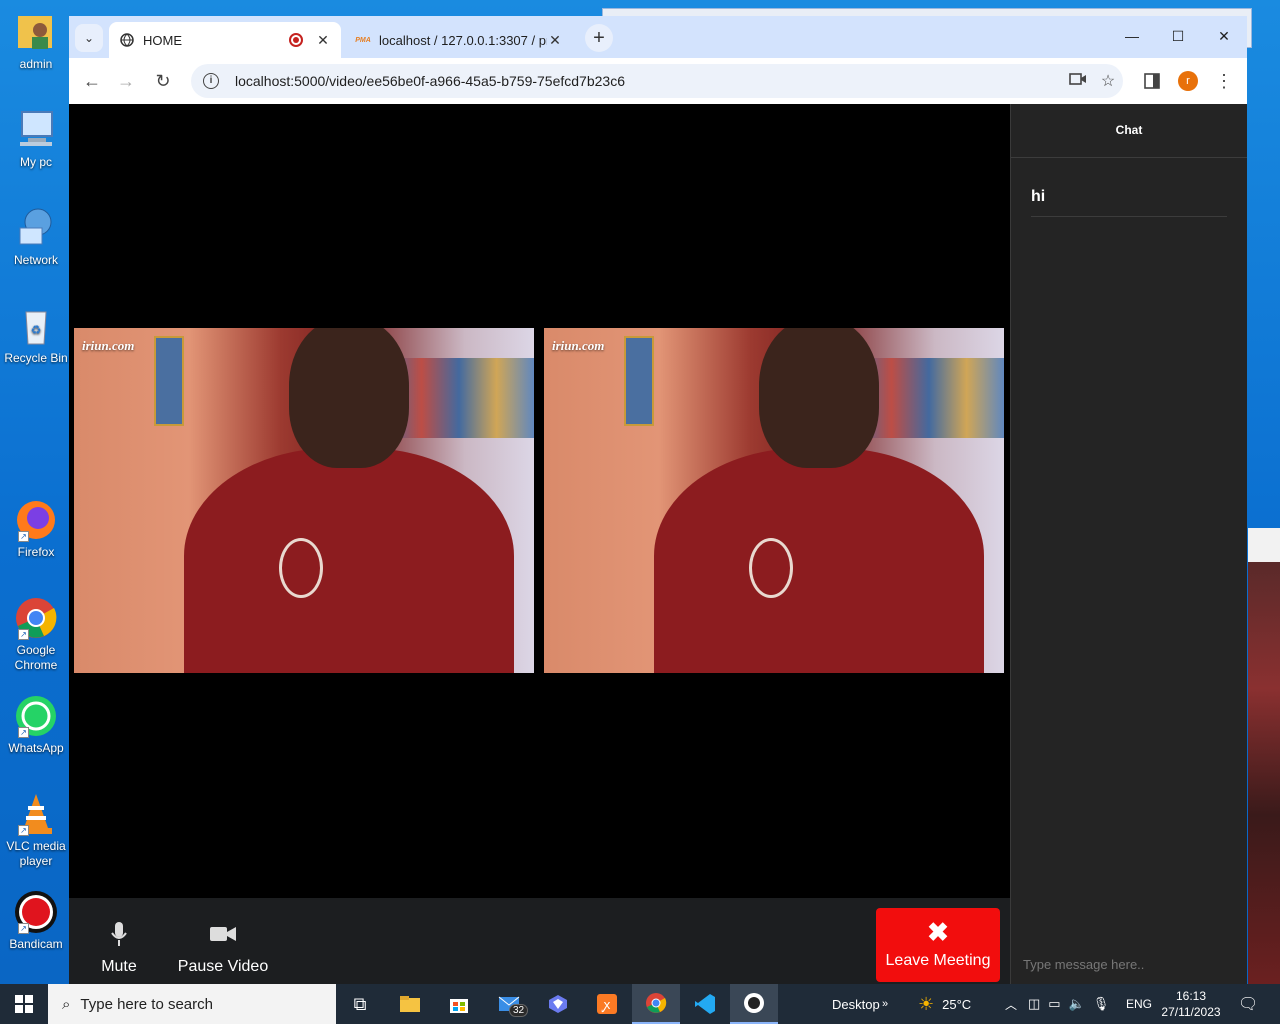 Image resolution: width=1280 pixels, height=1024 pixels. What do you see at coordinates (35, 260) in the screenshot?
I see `desktop-icon-label: Network` at bounding box center [35, 260].